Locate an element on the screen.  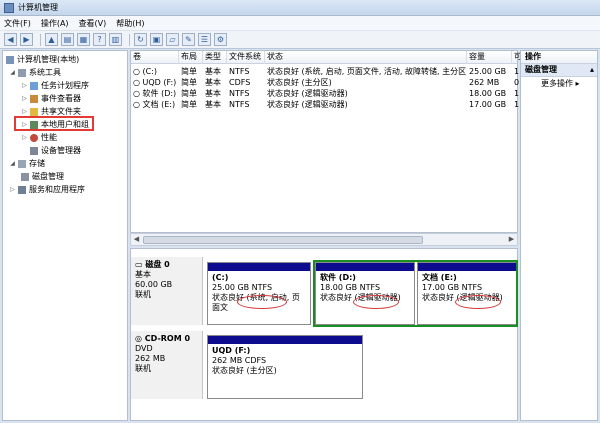
cell-status: 状态良好 (系统, 启动, 页面文件, 活动, 故障转储, 主分区) is located at coordinates (367, 71).